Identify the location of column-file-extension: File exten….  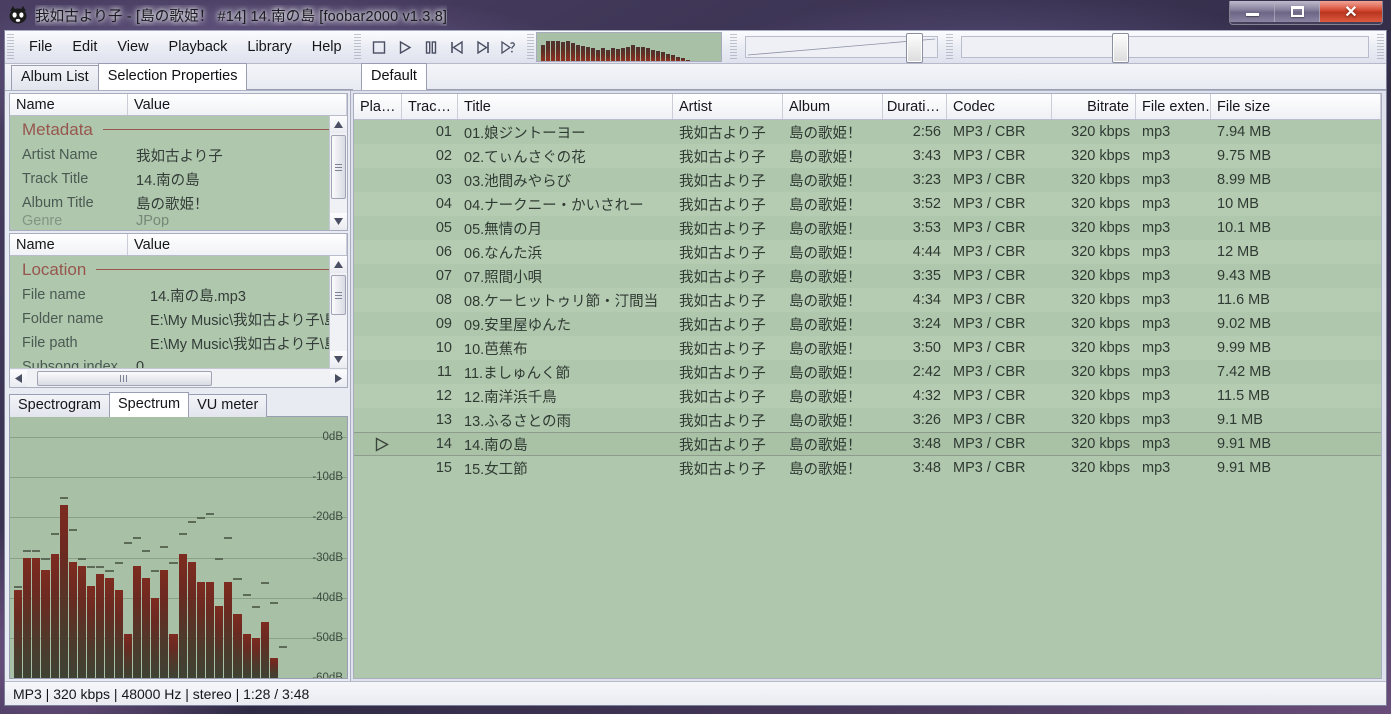
(1173, 106).